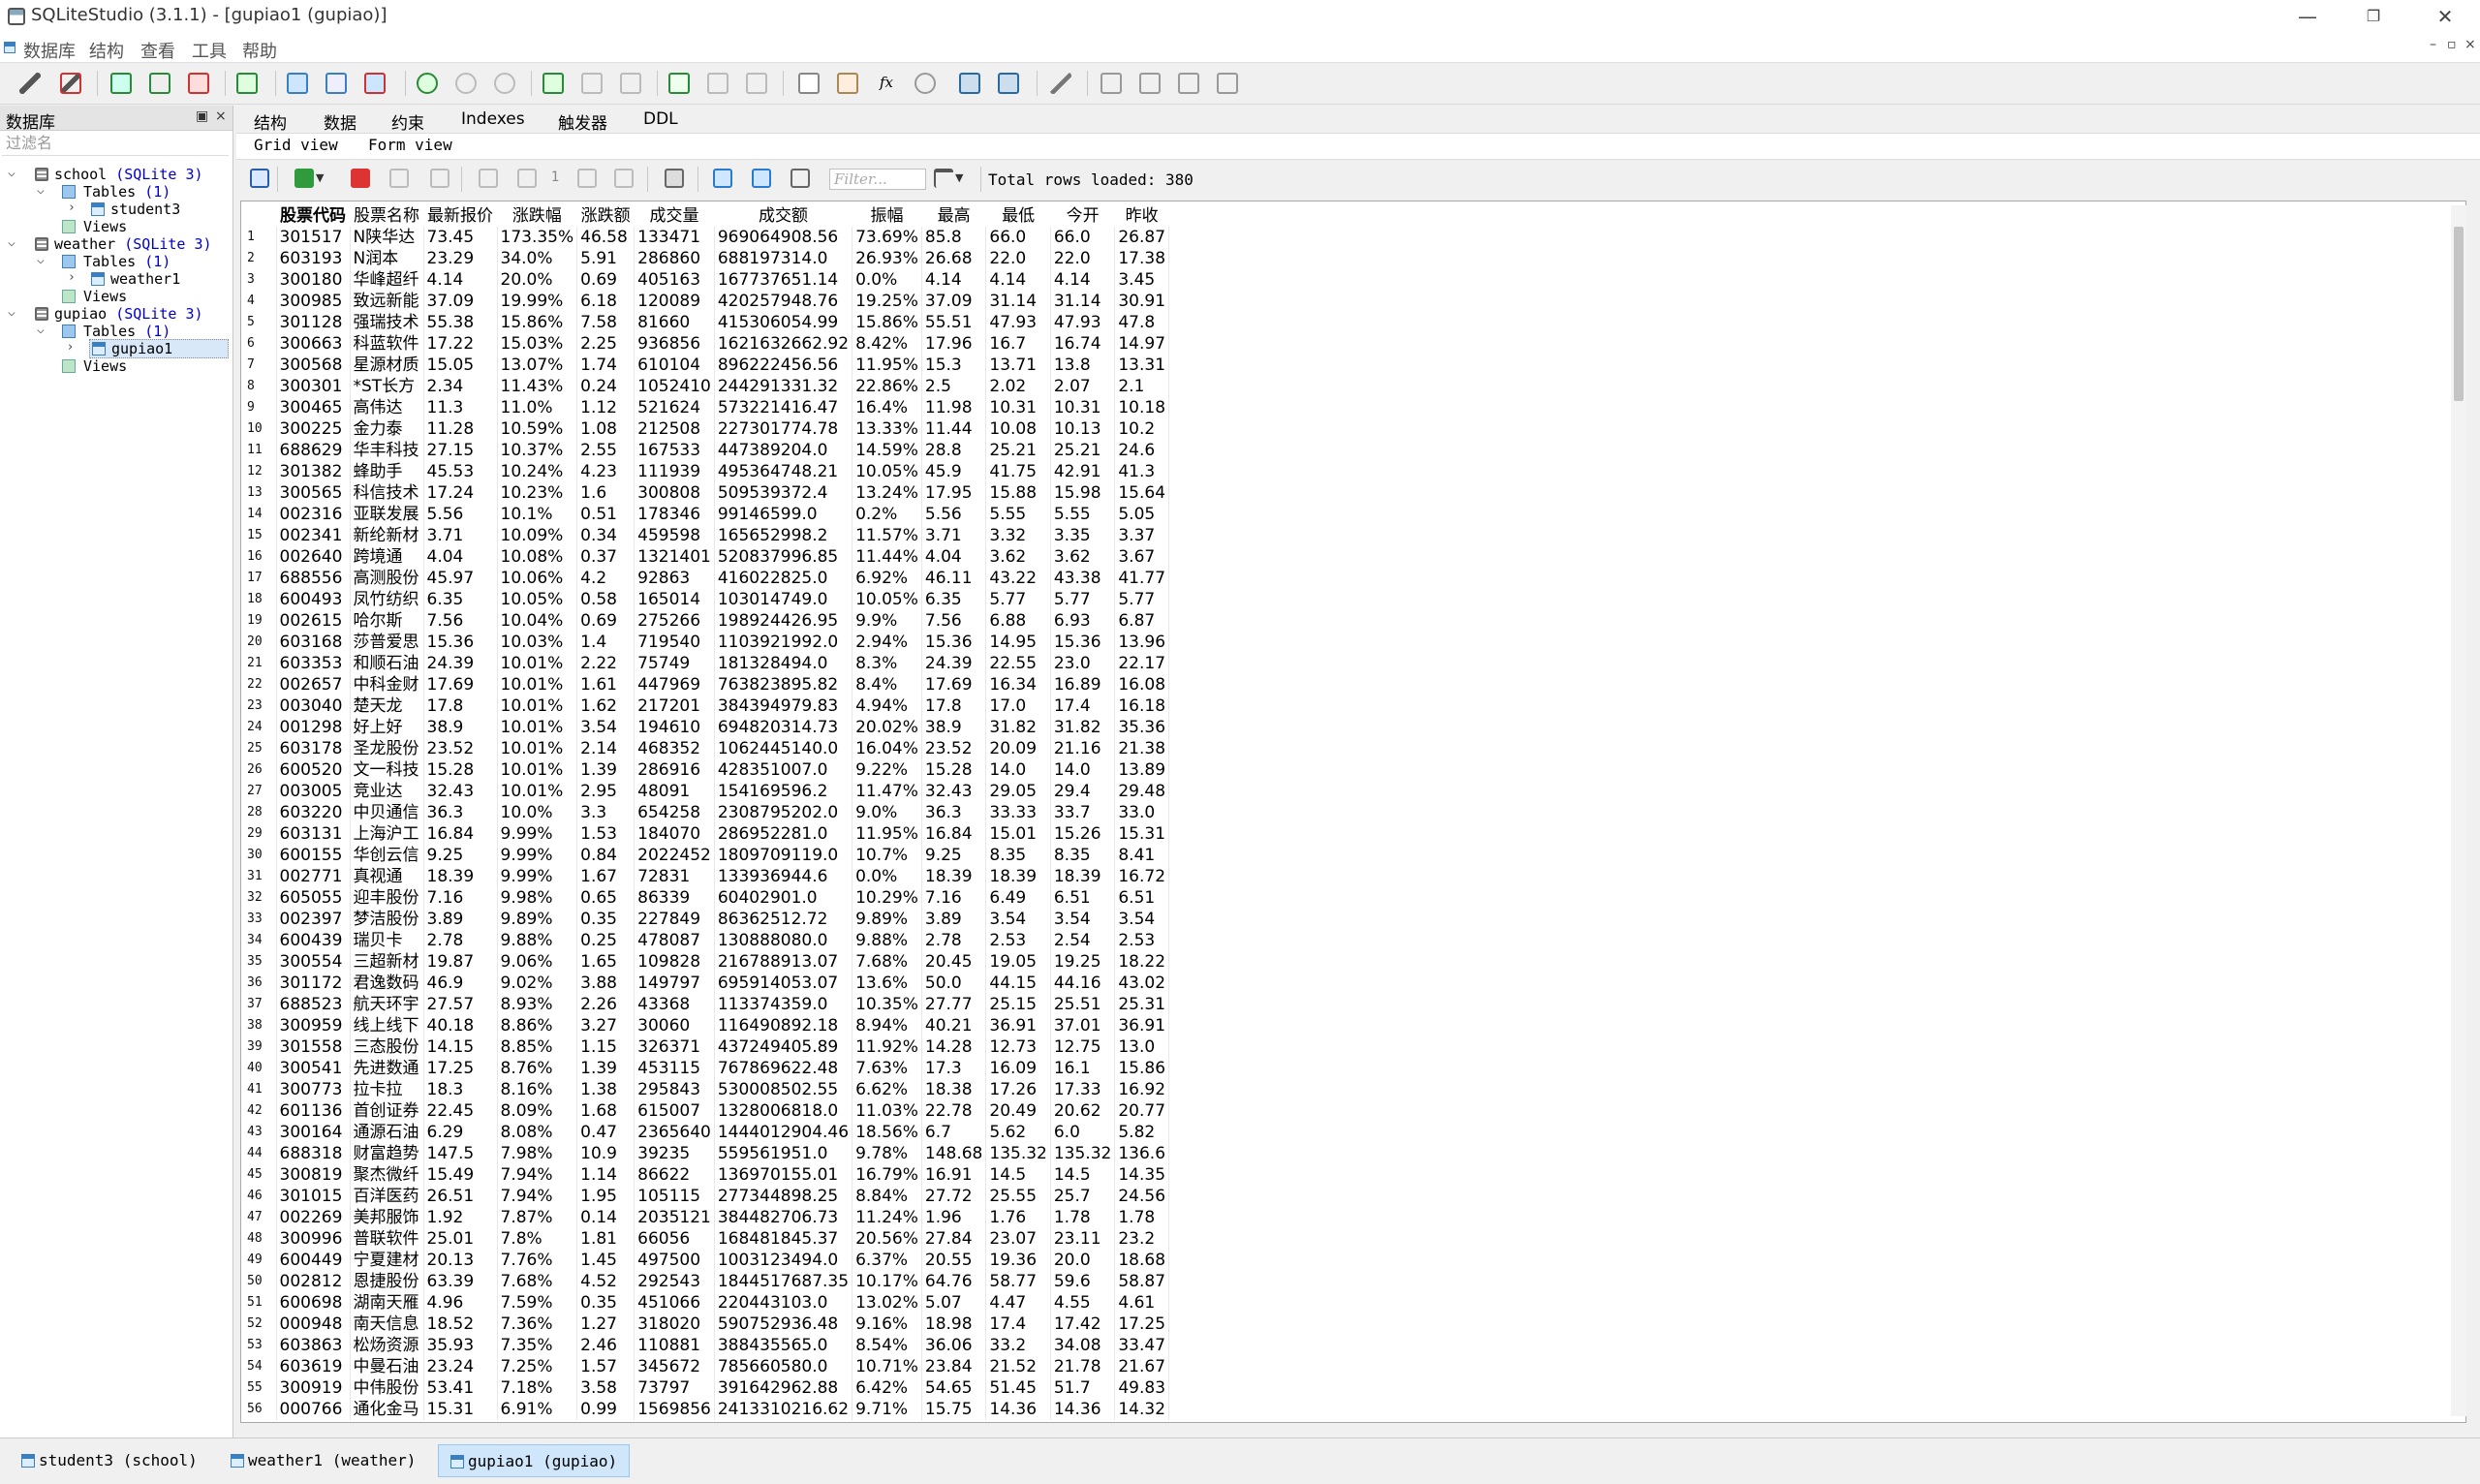 The height and width of the screenshot is (1484, 2480). I want to click on table-cell: 10.01%, so click(537, 685).